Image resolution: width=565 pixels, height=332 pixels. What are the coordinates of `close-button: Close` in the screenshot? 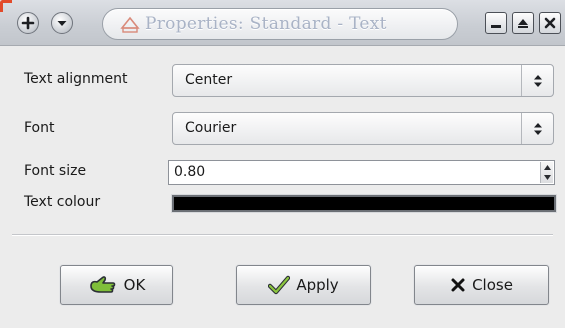 It's located at (481, 285).